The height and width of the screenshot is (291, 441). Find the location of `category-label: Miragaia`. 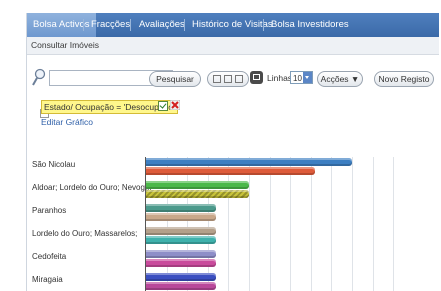

category-label: Miragaia is located at coordinates (47, 279).